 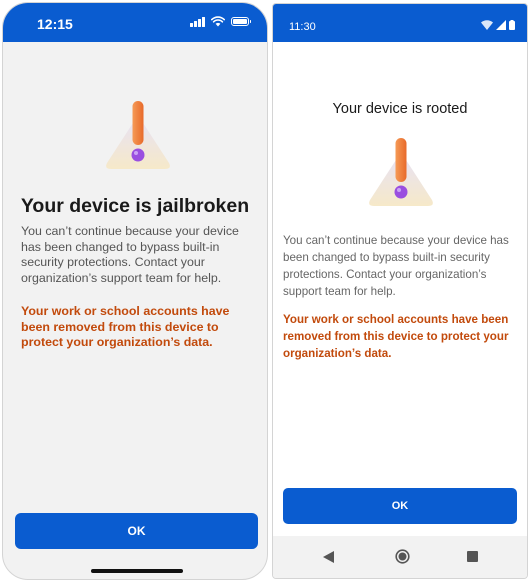 I want to click on android-nav-bar, so click(x=400, y=557).